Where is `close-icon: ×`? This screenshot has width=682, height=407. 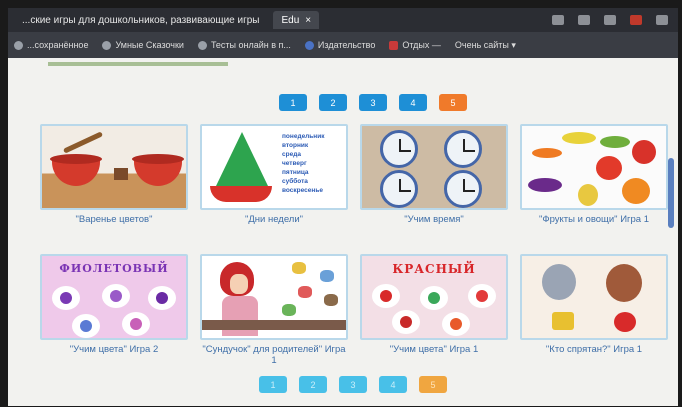 close-icon: × is located at coordinates (308, 20).